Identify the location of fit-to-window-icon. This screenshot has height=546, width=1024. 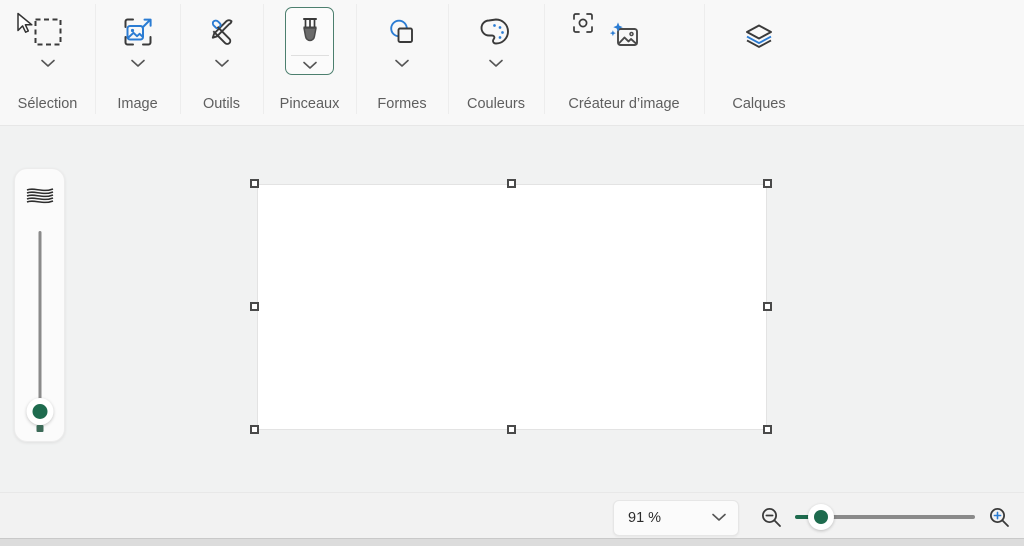
(583, 23).